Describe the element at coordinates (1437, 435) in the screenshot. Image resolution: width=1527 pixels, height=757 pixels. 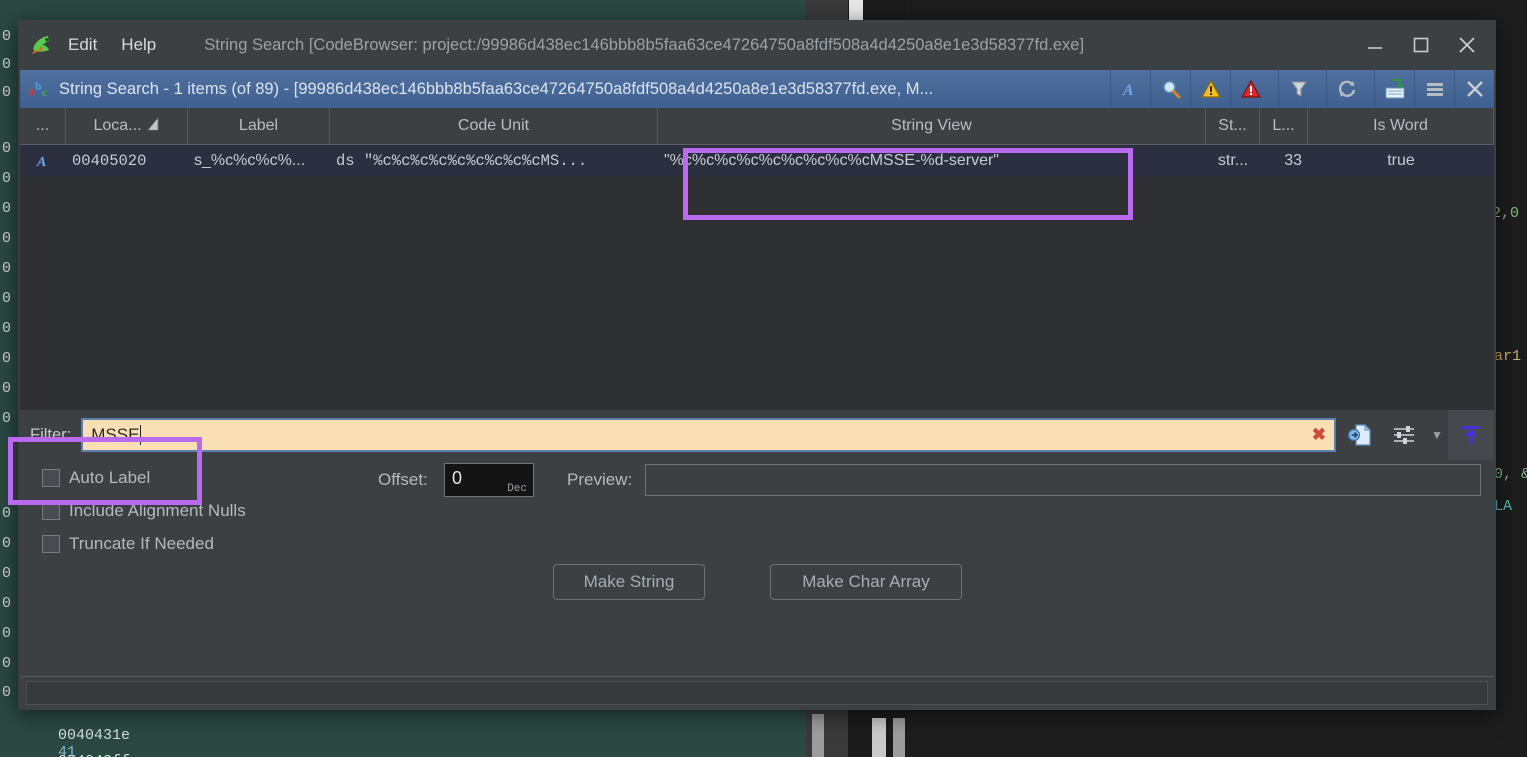
I see `filter-dropdown-chevron-icon: ▼` at that location.